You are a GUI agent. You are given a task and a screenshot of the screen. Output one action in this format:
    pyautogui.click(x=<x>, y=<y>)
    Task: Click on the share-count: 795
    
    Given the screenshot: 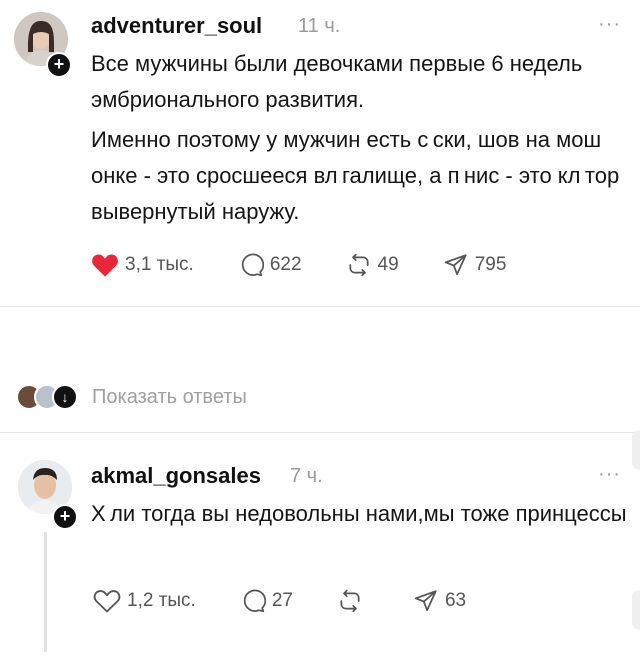 What is the action you would take?
    pyautogui.click(x=490, y=264)
    